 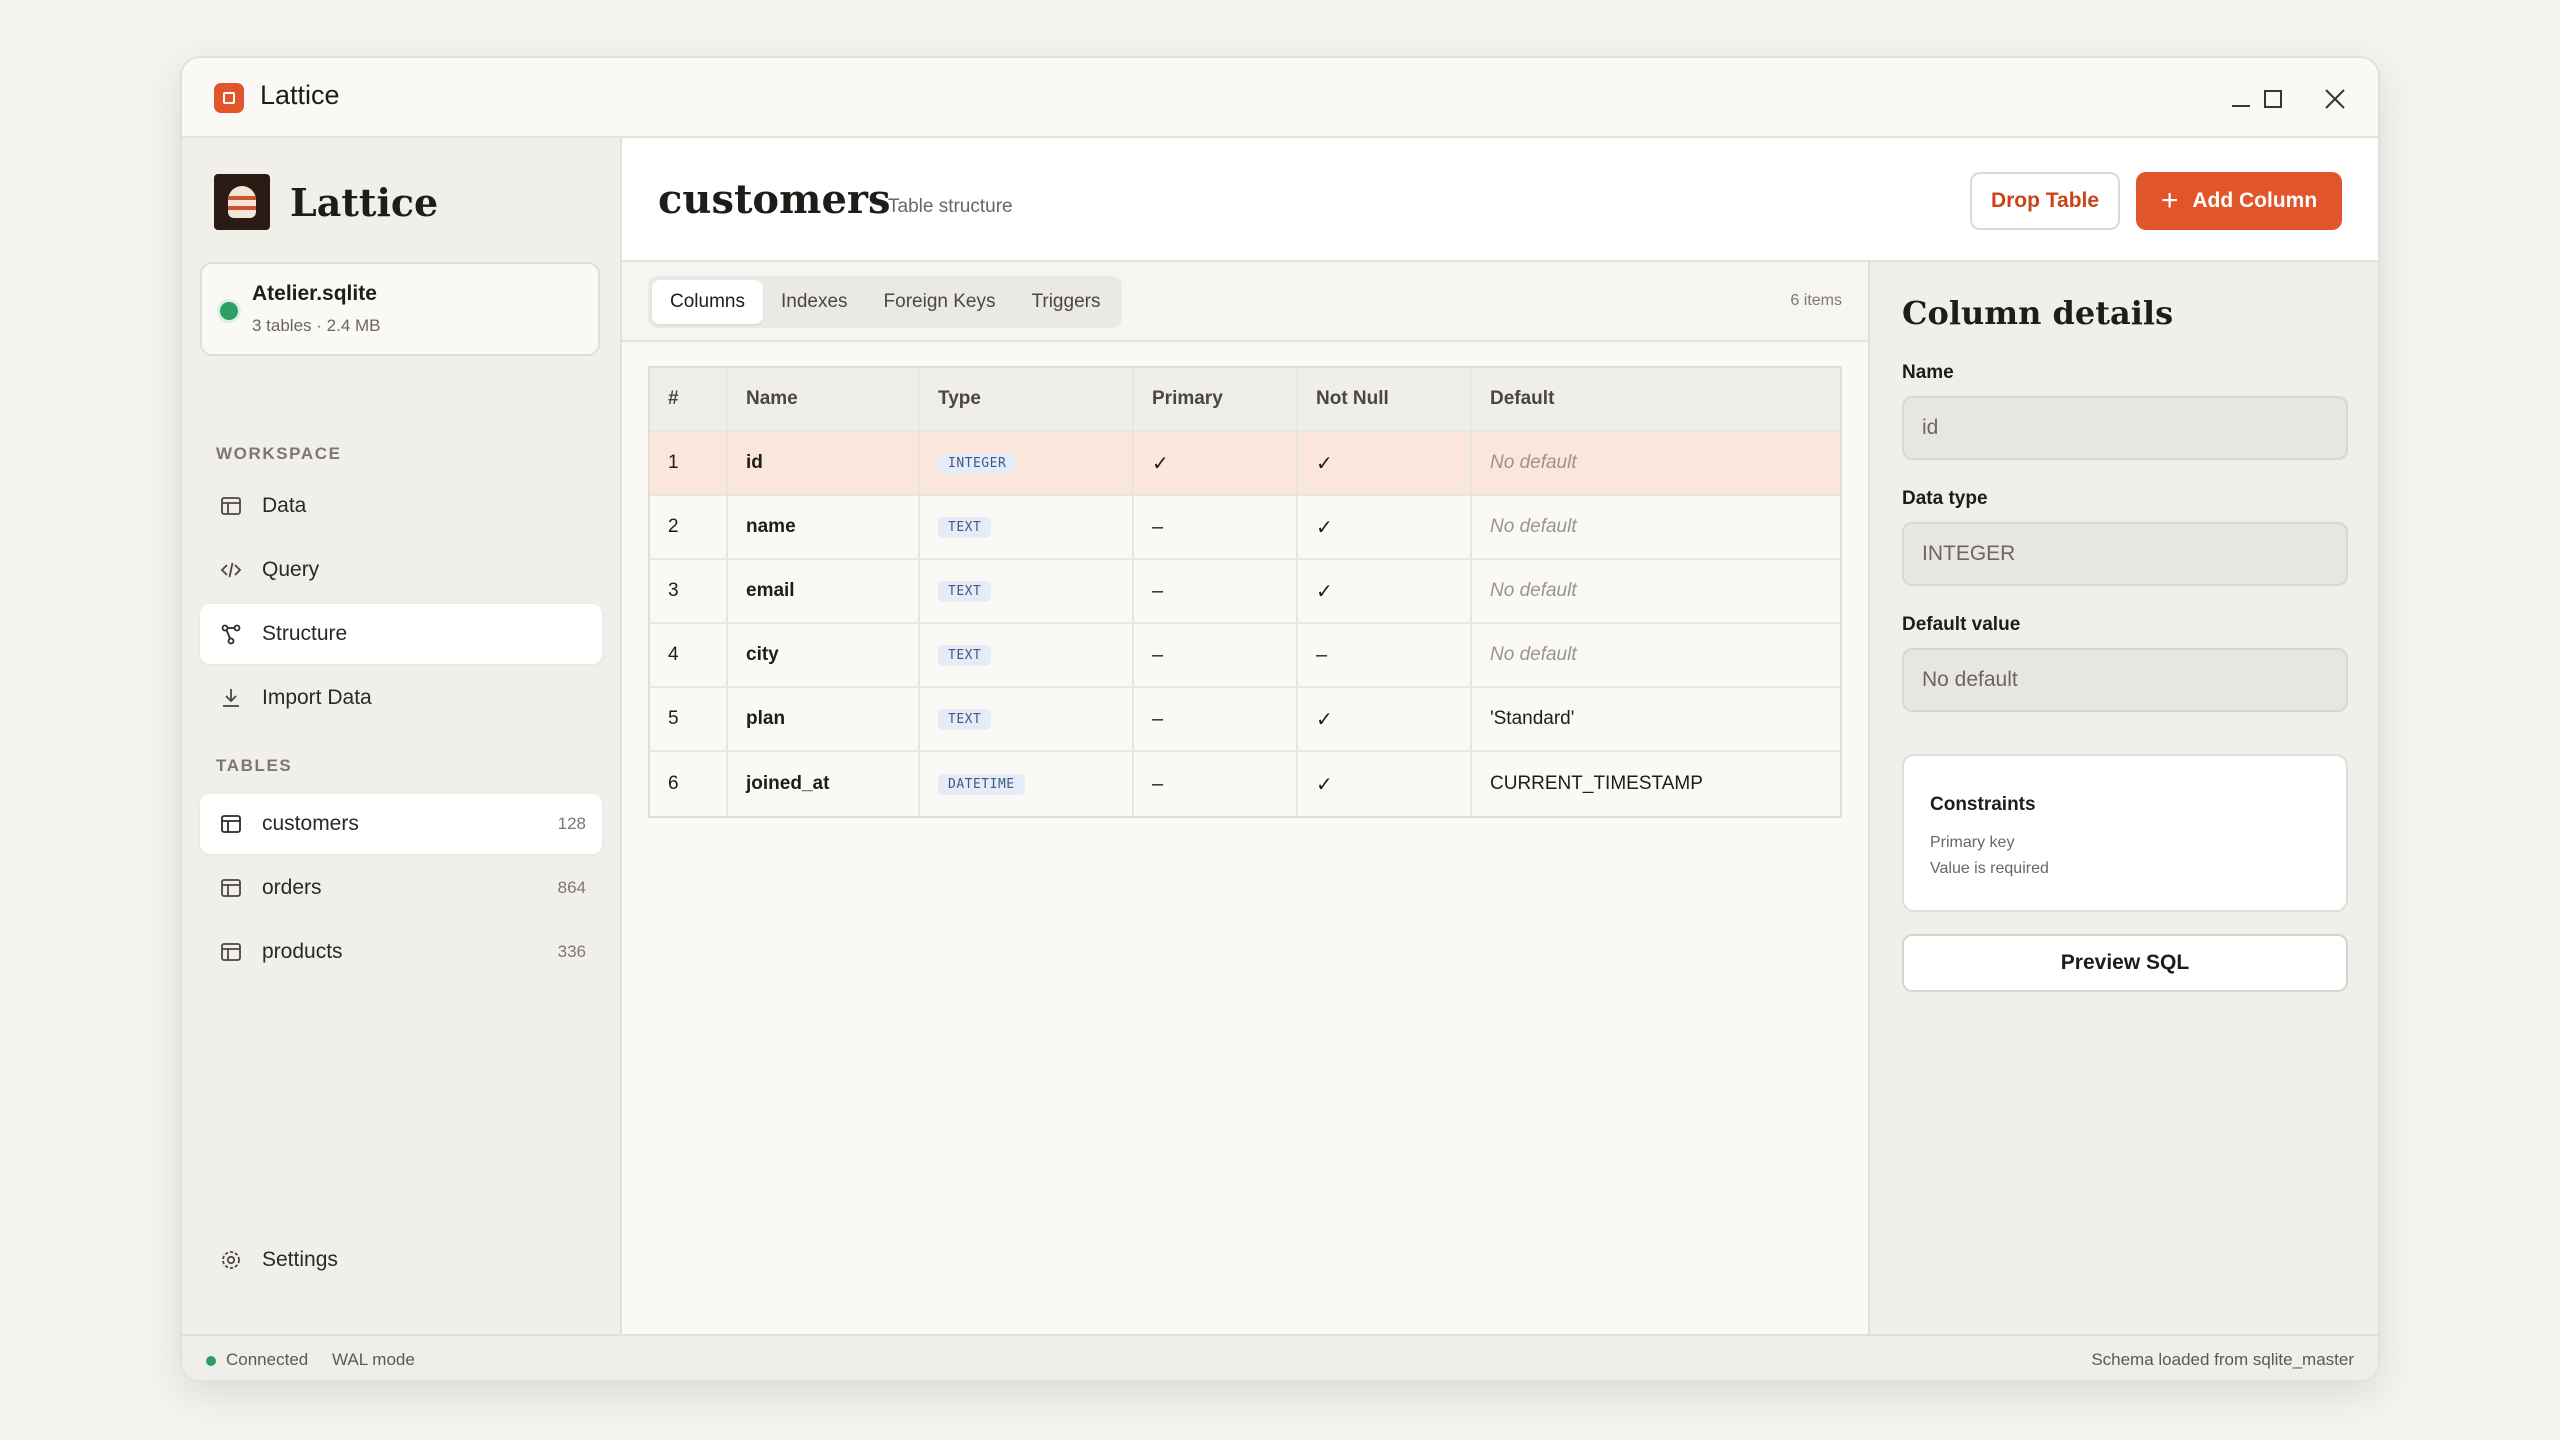 What do you see at coordinates (940, 302) in the screenshot?
I see `tab-foreign-keys: Foreign Keys` at bounding box center [940, 302].